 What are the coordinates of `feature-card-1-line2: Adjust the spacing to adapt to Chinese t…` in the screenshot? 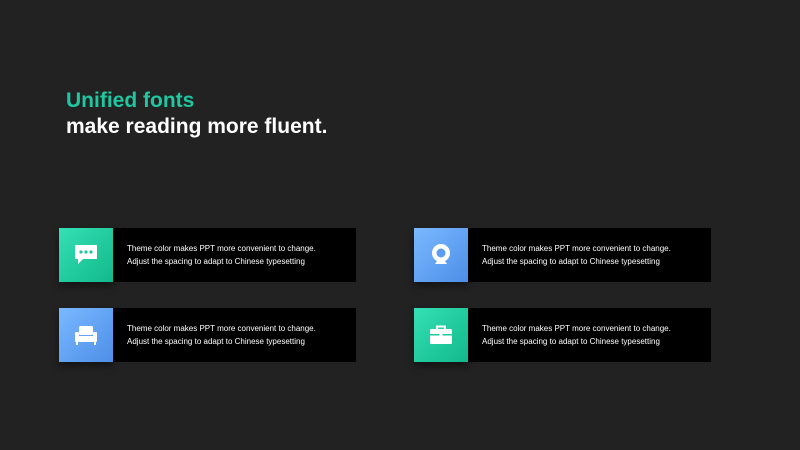 It's located at (216, 261).